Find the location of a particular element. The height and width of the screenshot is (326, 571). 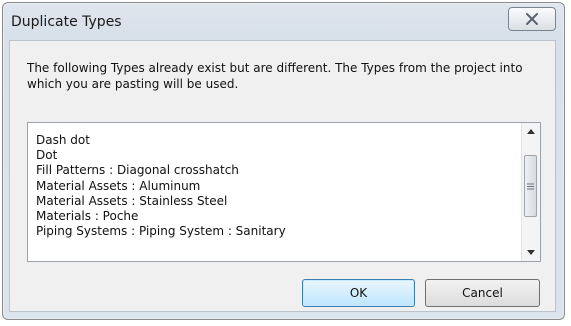

list-item: Dot is located at coordinates (161, 155).